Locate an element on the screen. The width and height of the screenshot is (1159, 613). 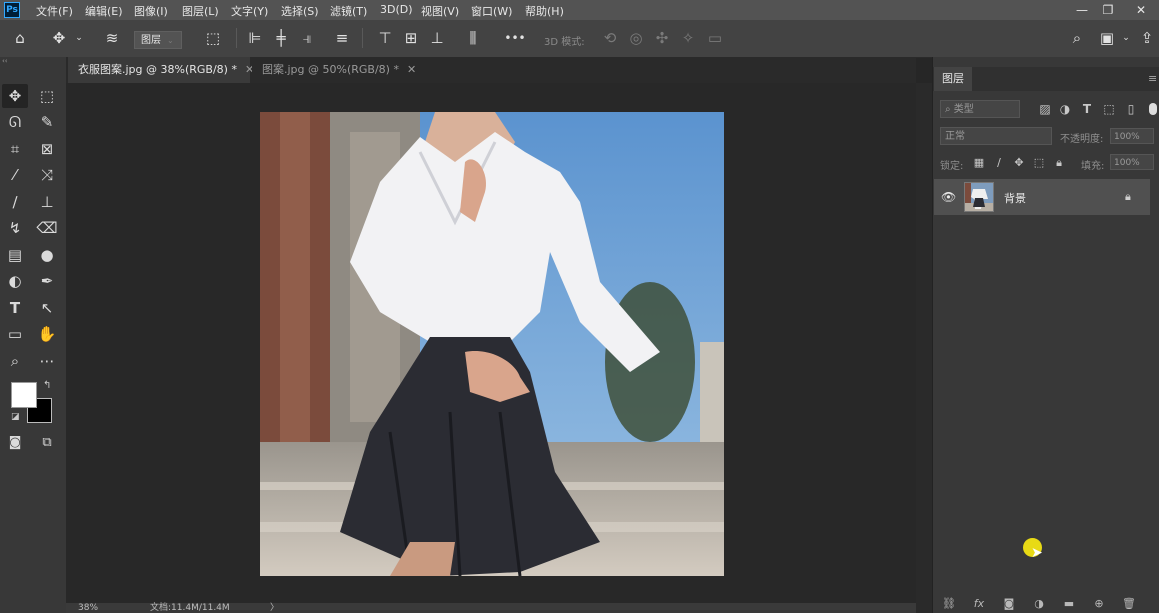
auto-select-dropdown: 图层 ⌄ is located at coordinates (158, 40).